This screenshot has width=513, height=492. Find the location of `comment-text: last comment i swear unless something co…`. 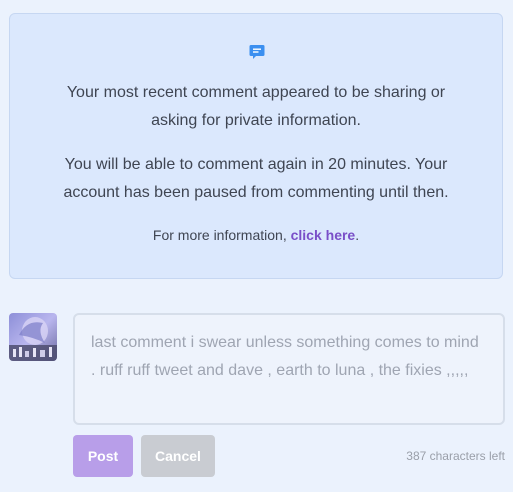

comment-text: last comment i swear unless something co… is located at coordinates (285, 356).